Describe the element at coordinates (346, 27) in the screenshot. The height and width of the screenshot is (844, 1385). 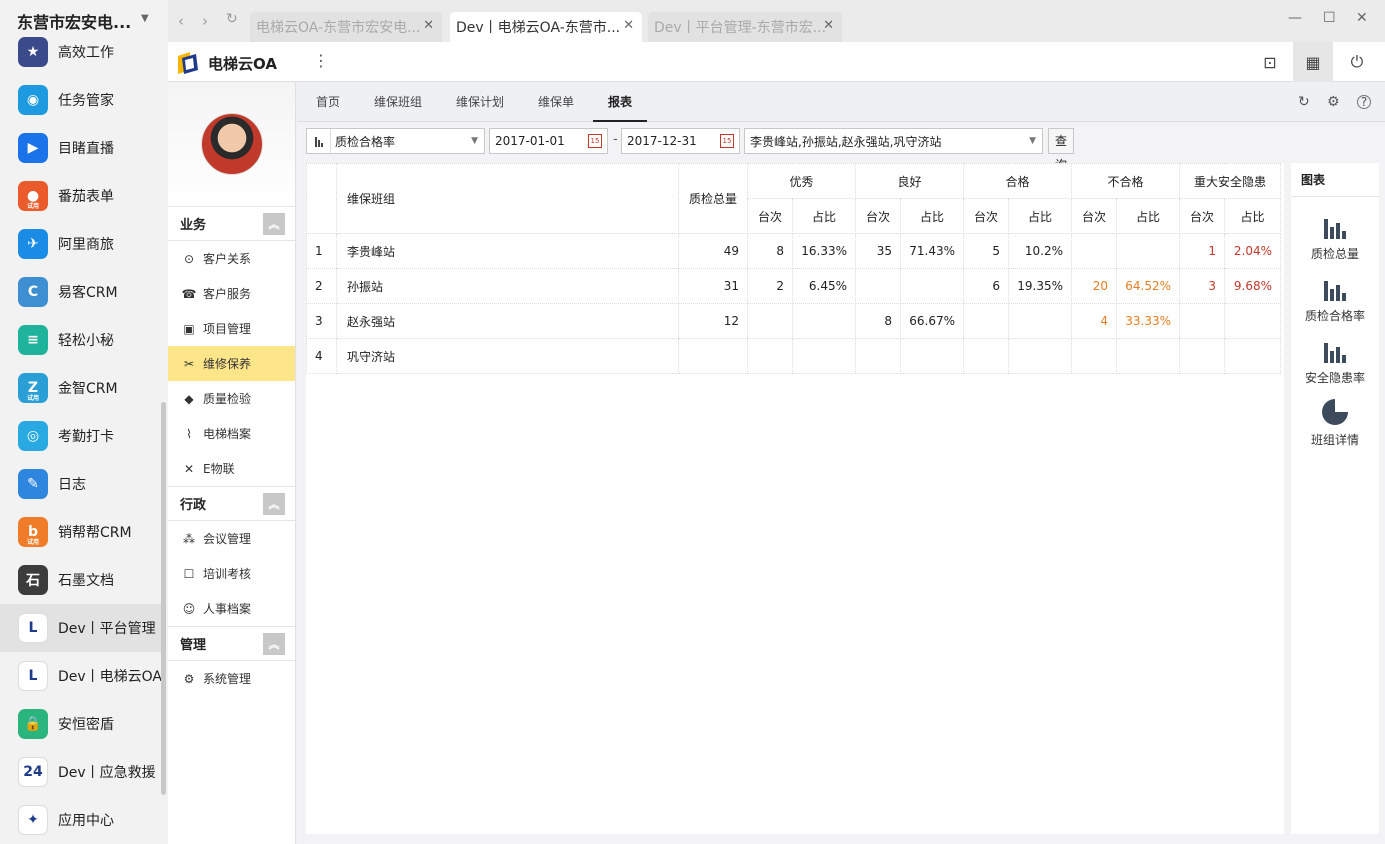
I see `browser-tab: 电梯云OA-东营市宏安电... ✕` at that location.